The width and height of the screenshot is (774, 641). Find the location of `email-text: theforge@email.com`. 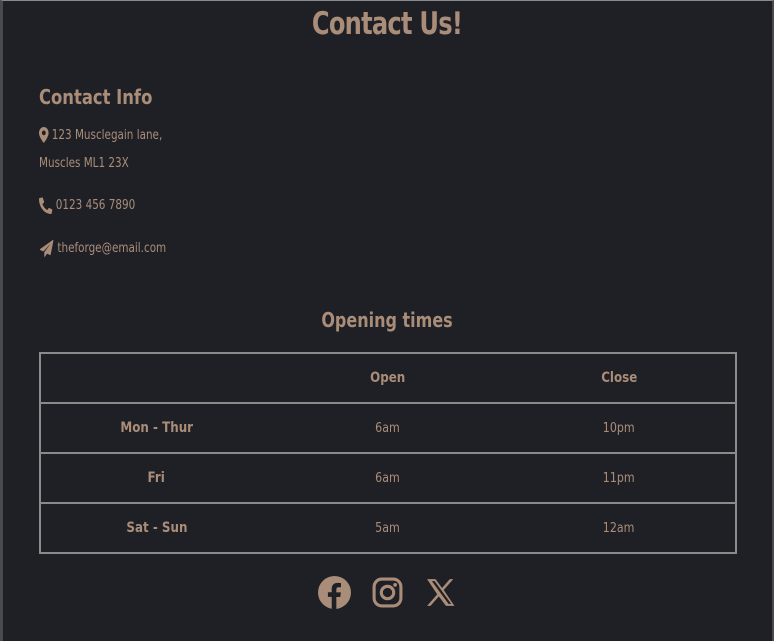

email-text: theforge@email.com is located at coordinates (111, 248).